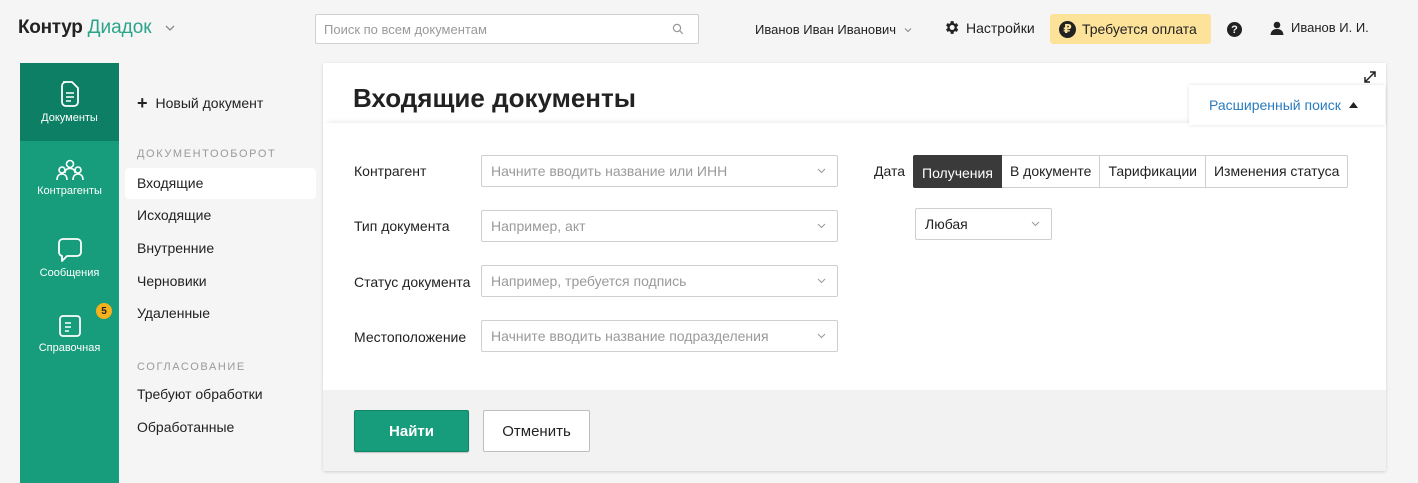  What do you see at coordinates (1051, 171) in the screenshot?
I see `date-tab-in-document: В документе` at bounding box center [1051, 171].